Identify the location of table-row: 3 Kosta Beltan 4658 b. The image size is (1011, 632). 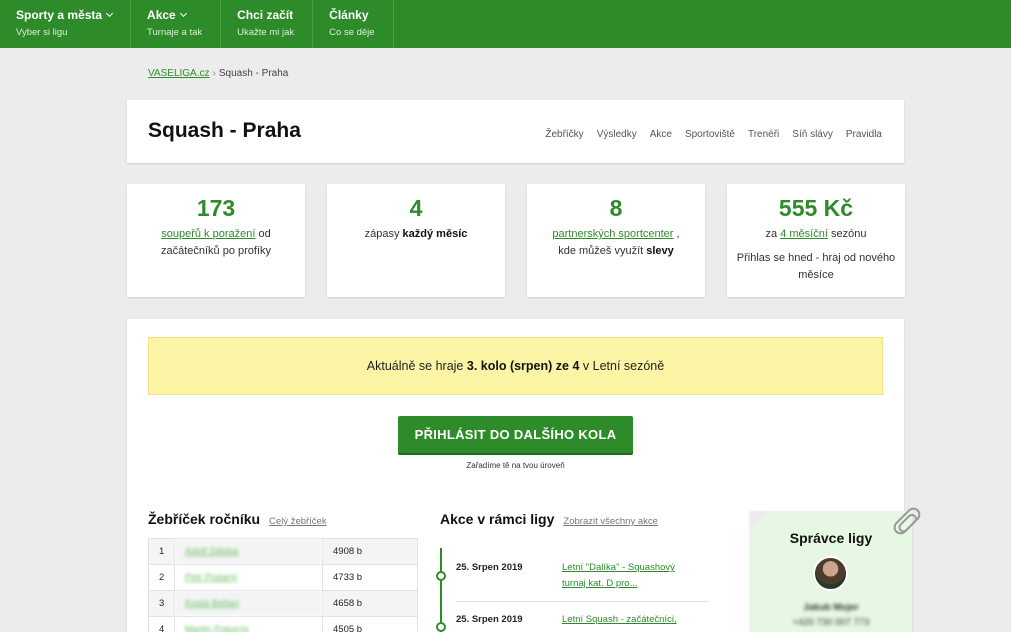
(283, 603).